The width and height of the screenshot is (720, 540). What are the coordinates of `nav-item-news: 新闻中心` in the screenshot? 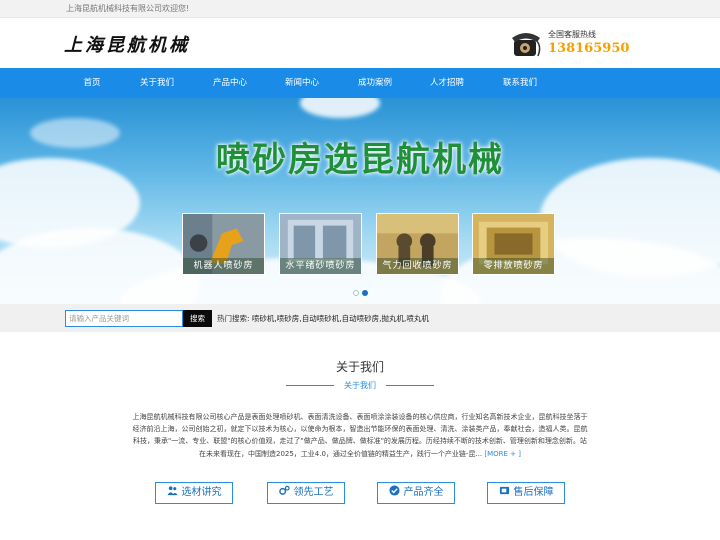 It's located at (302, 83).